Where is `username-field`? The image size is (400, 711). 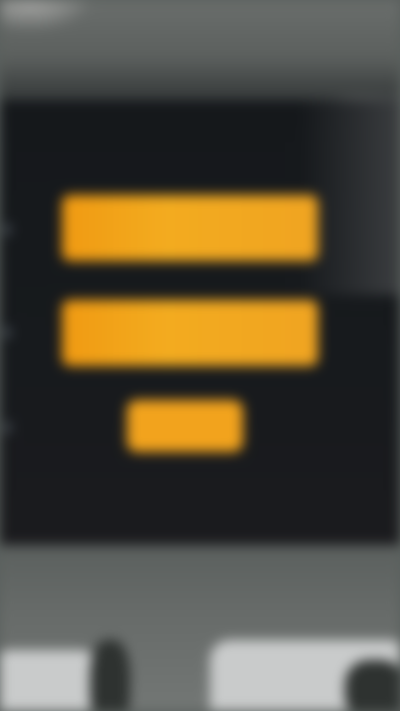 username-field is located at coordinates (190, 228).